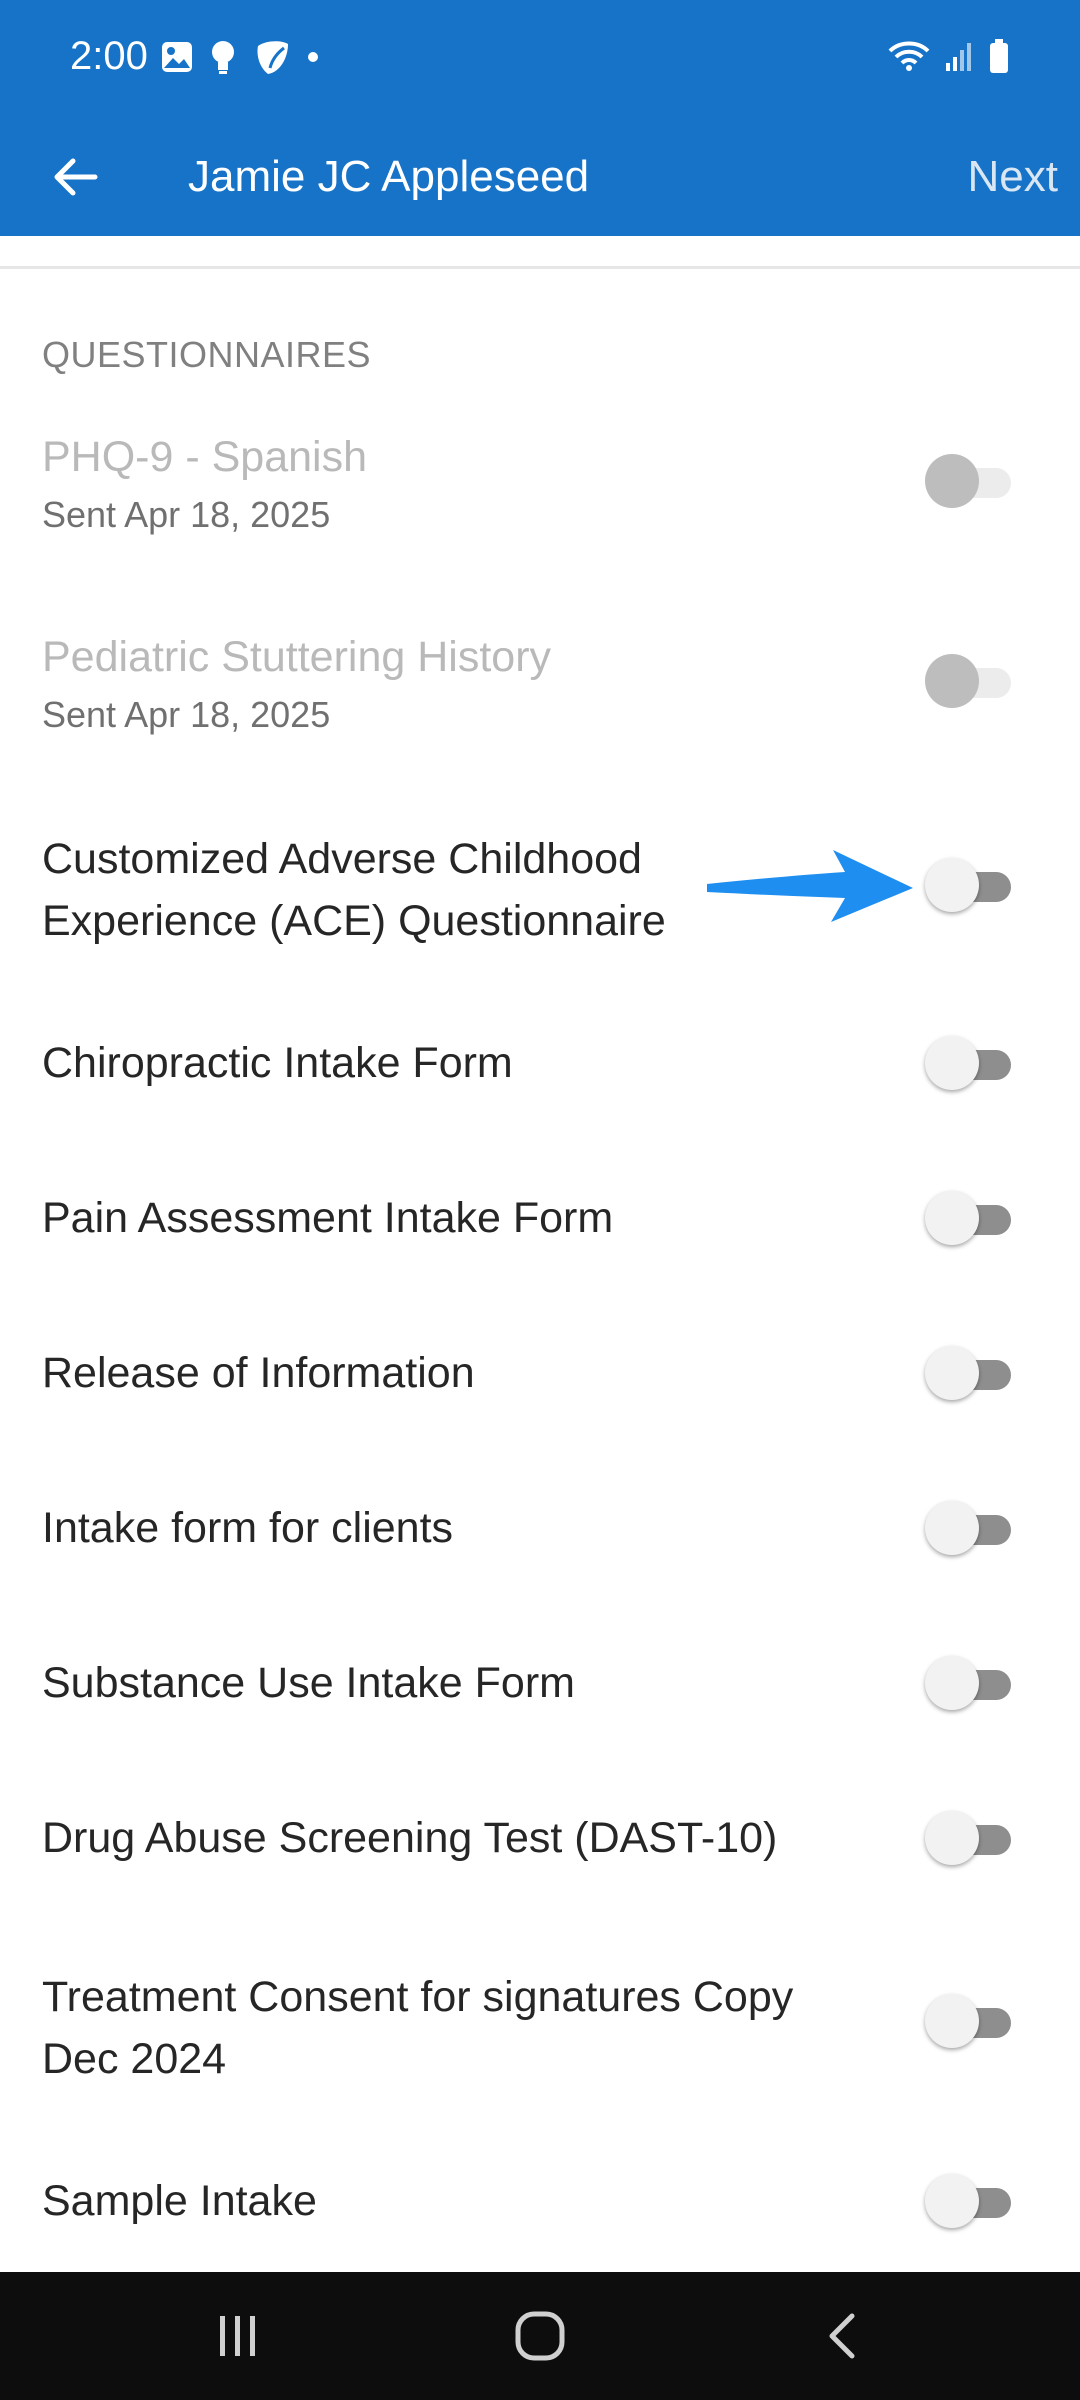 The height and width of the screenshot is (2400, 1080). I want to click on home-icon, so click(540, 2336).